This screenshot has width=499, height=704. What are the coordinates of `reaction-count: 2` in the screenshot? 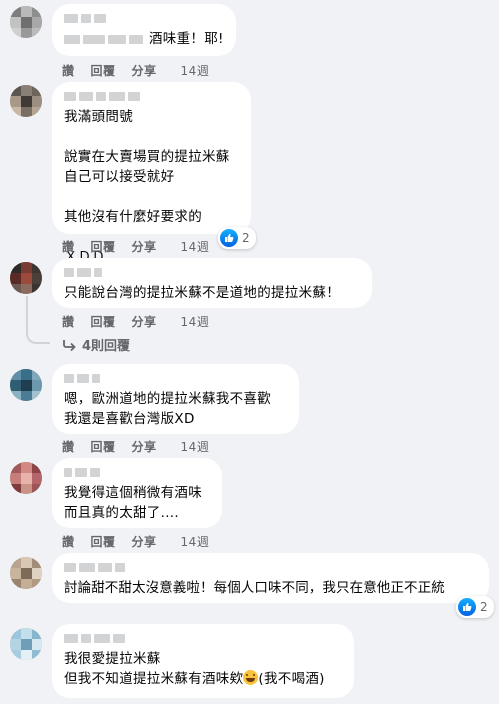 It's located at (475, 607).